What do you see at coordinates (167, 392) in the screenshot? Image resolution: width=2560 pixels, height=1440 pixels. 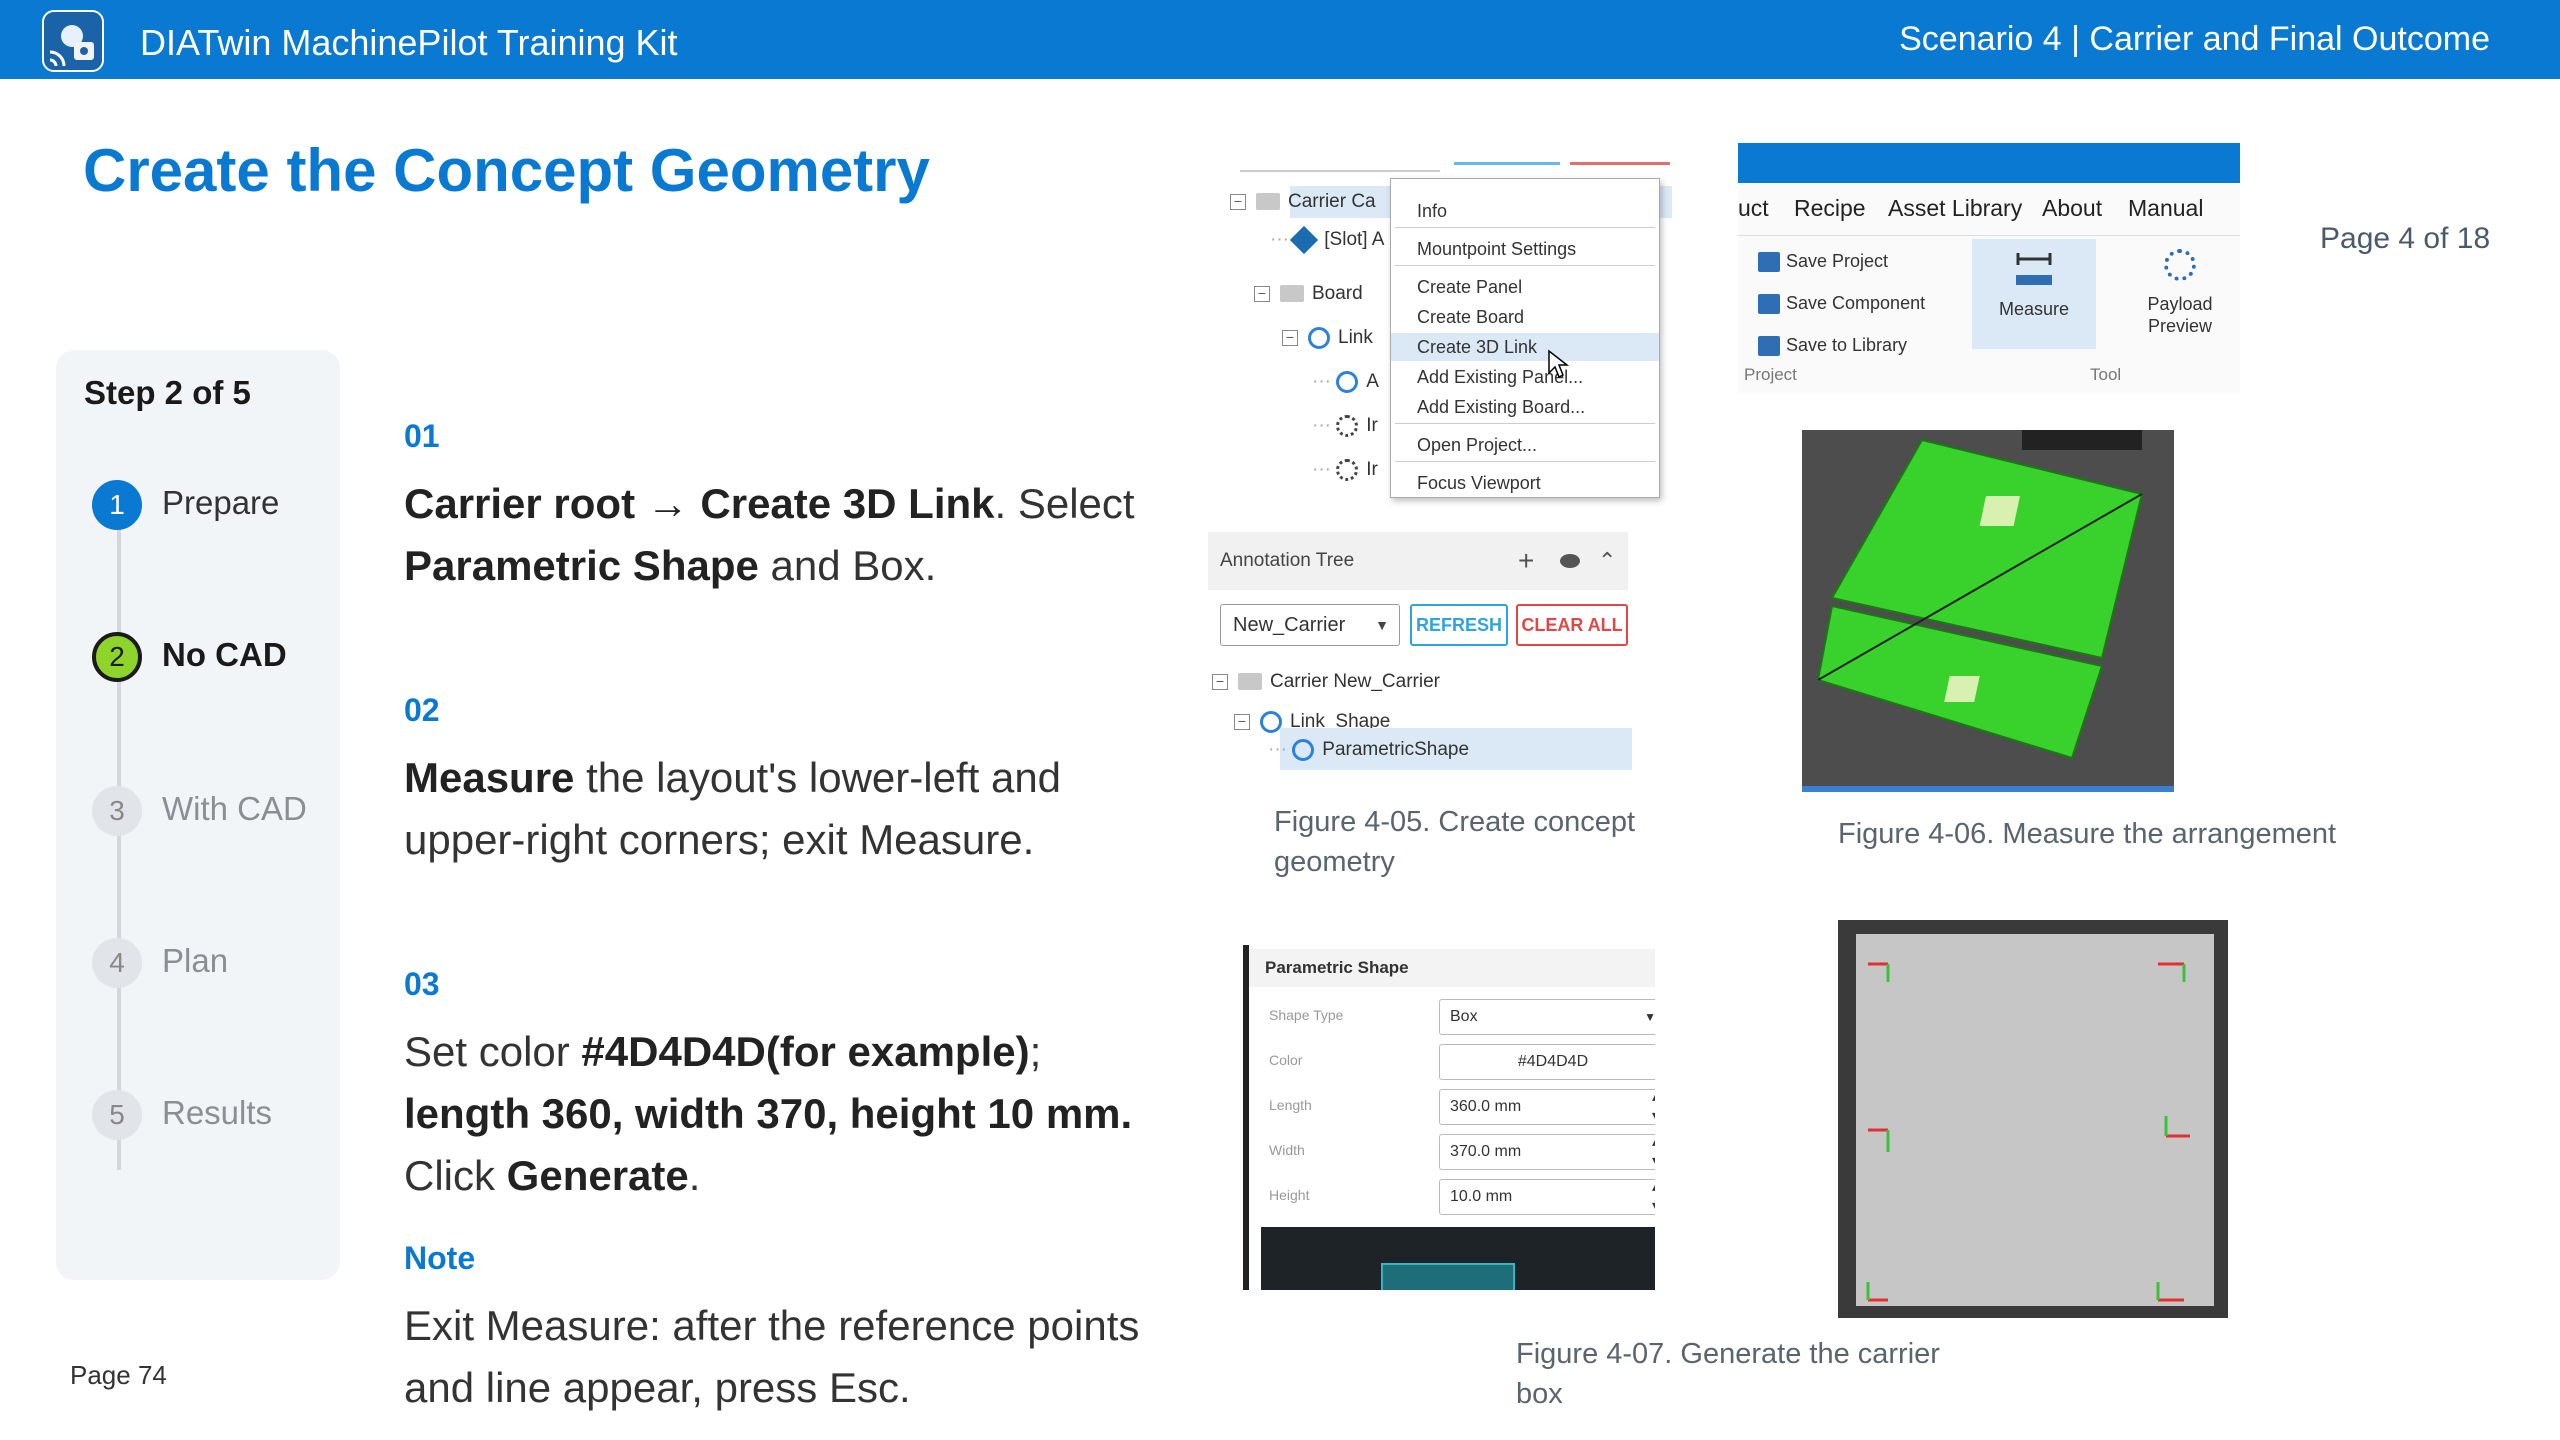 I see `step-heading: Step 2 of 5` at bounding box center [167, 392].